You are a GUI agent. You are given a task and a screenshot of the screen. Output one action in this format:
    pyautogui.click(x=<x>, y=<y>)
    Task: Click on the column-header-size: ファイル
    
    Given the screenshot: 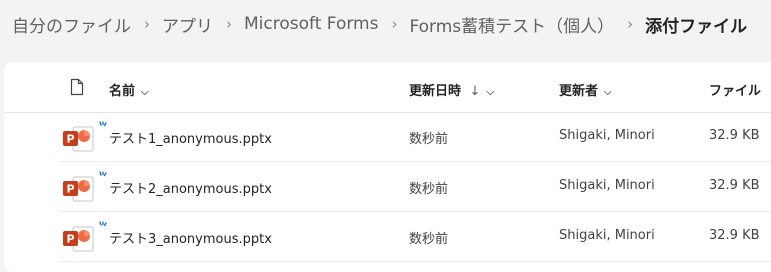 What is the action you would take?
    pyautogui.click(x=735, y=89)
    